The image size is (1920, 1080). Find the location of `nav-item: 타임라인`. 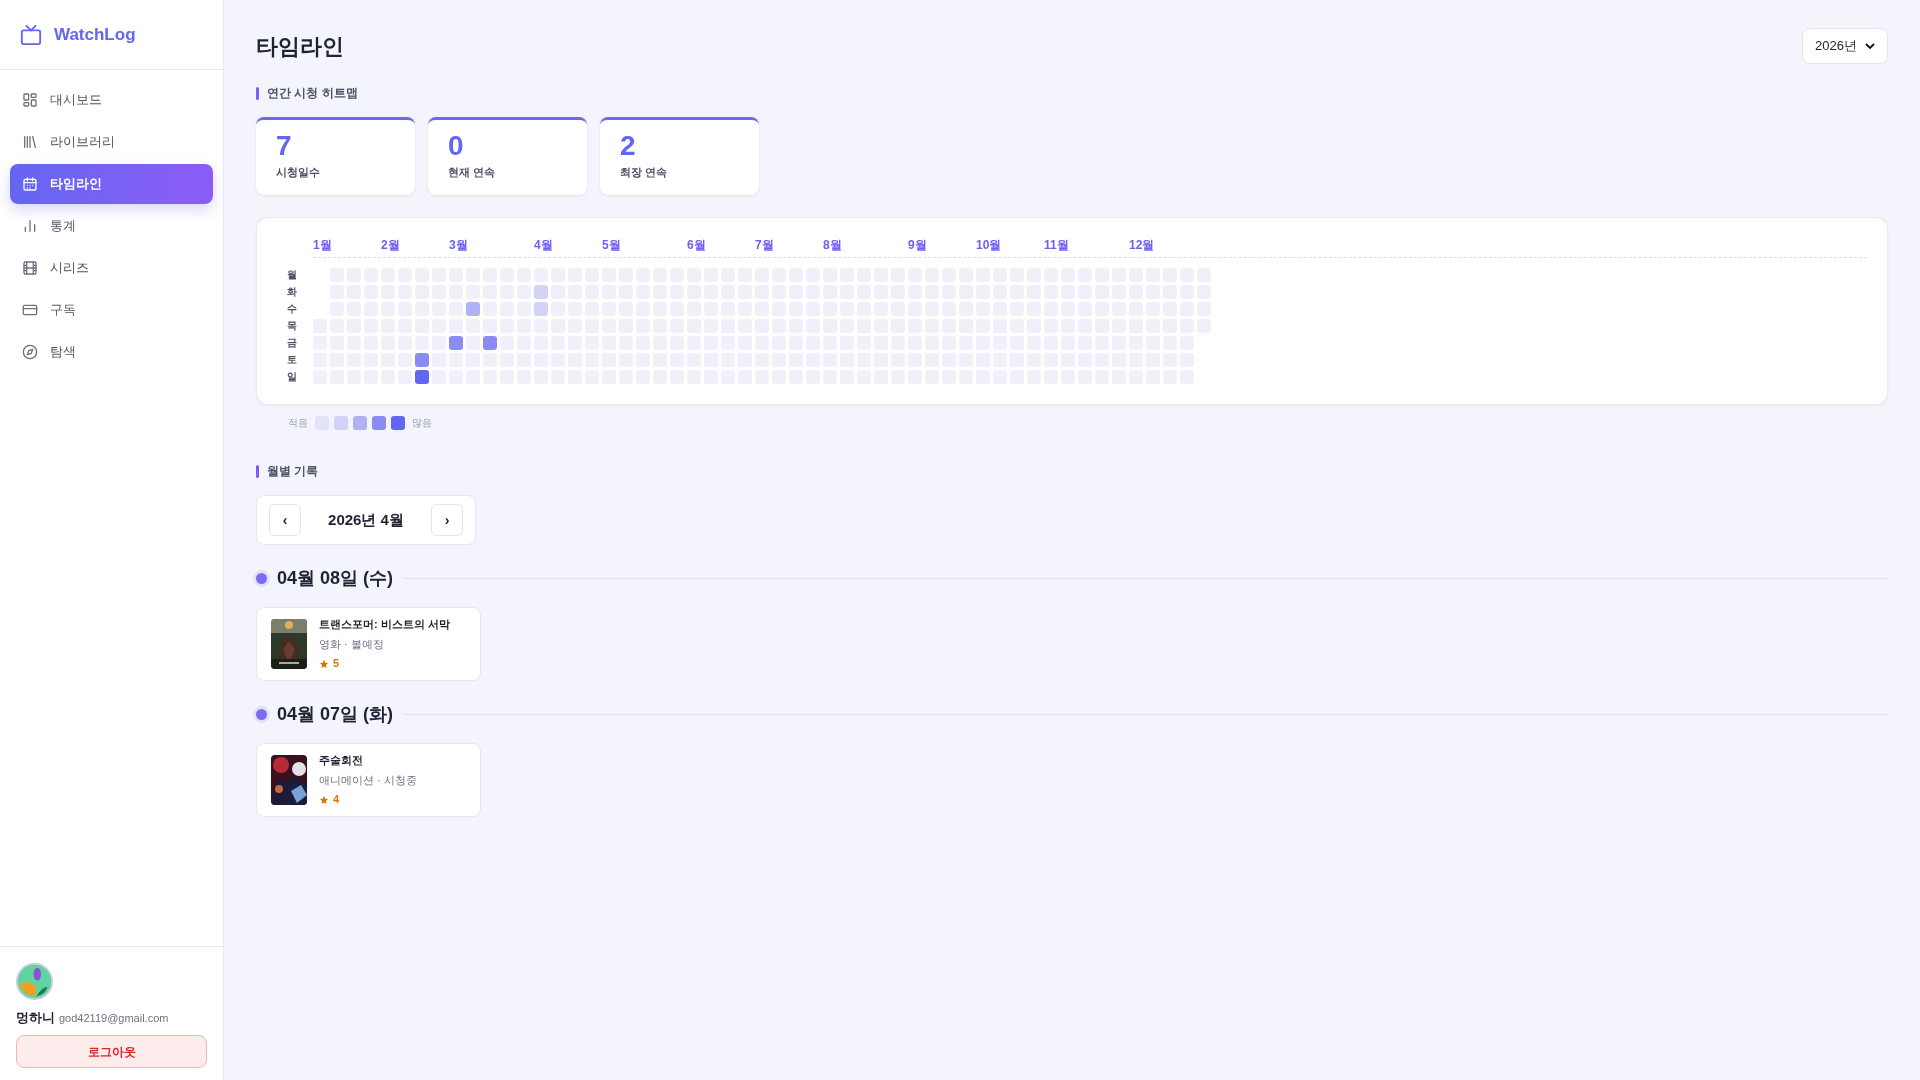

nav-item: 타임라인 is located at coordinates (111, 184).